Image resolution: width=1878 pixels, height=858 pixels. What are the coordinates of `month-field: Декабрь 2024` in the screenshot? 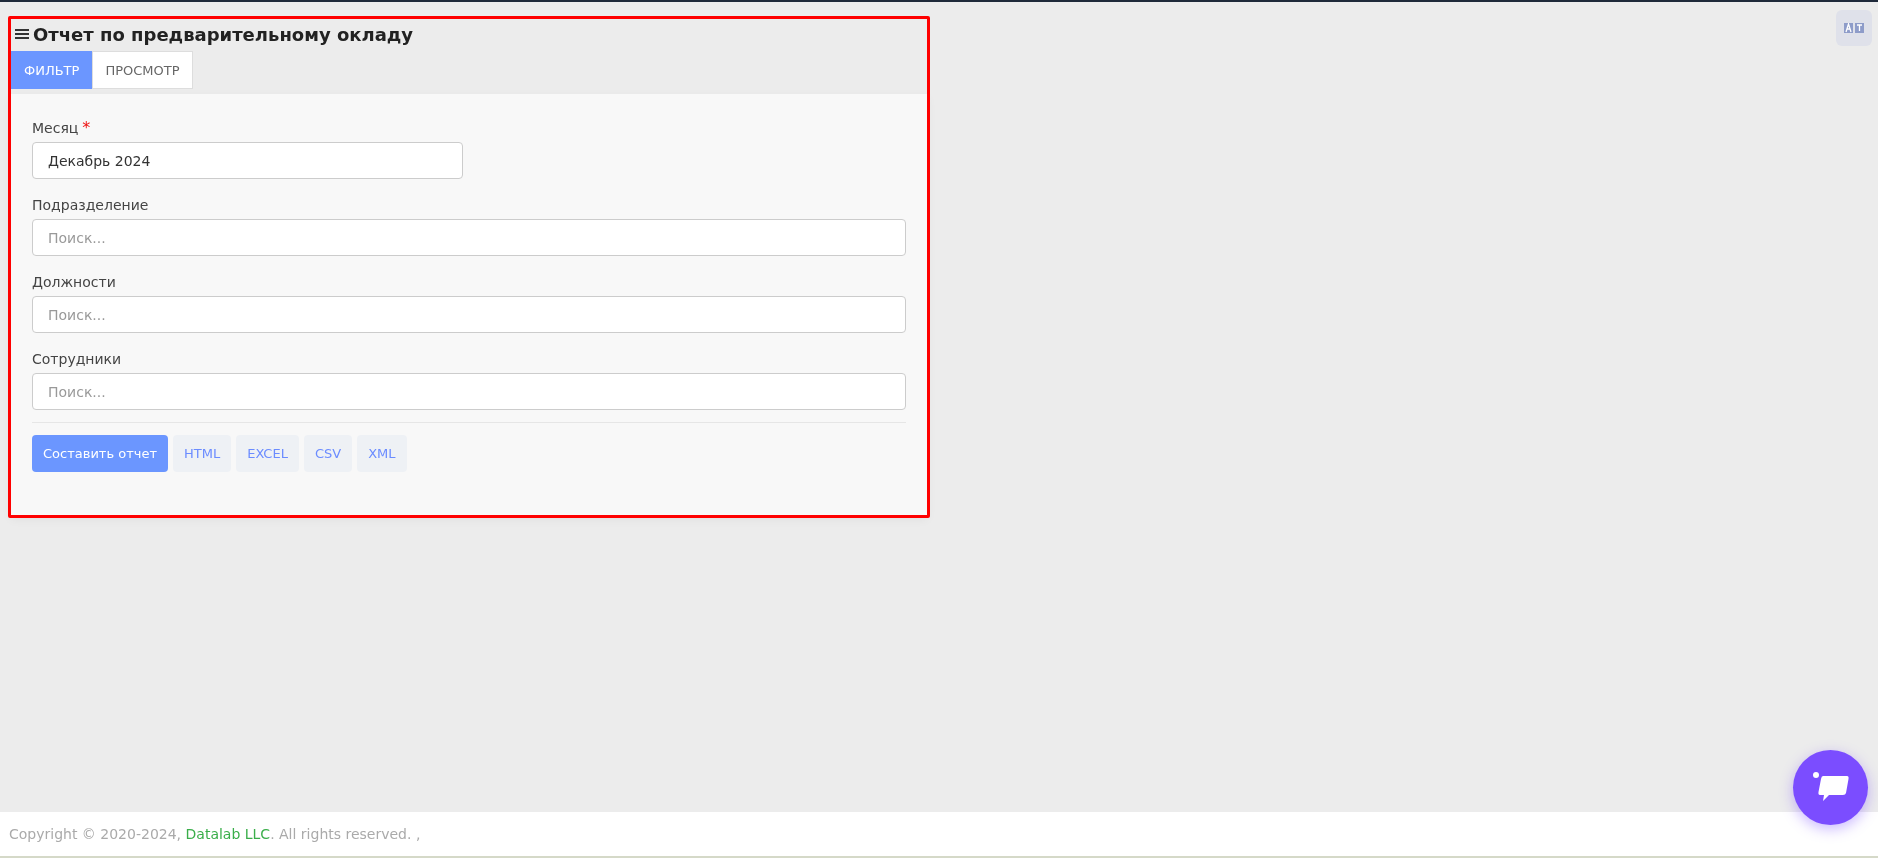 It's located at (247, 160).